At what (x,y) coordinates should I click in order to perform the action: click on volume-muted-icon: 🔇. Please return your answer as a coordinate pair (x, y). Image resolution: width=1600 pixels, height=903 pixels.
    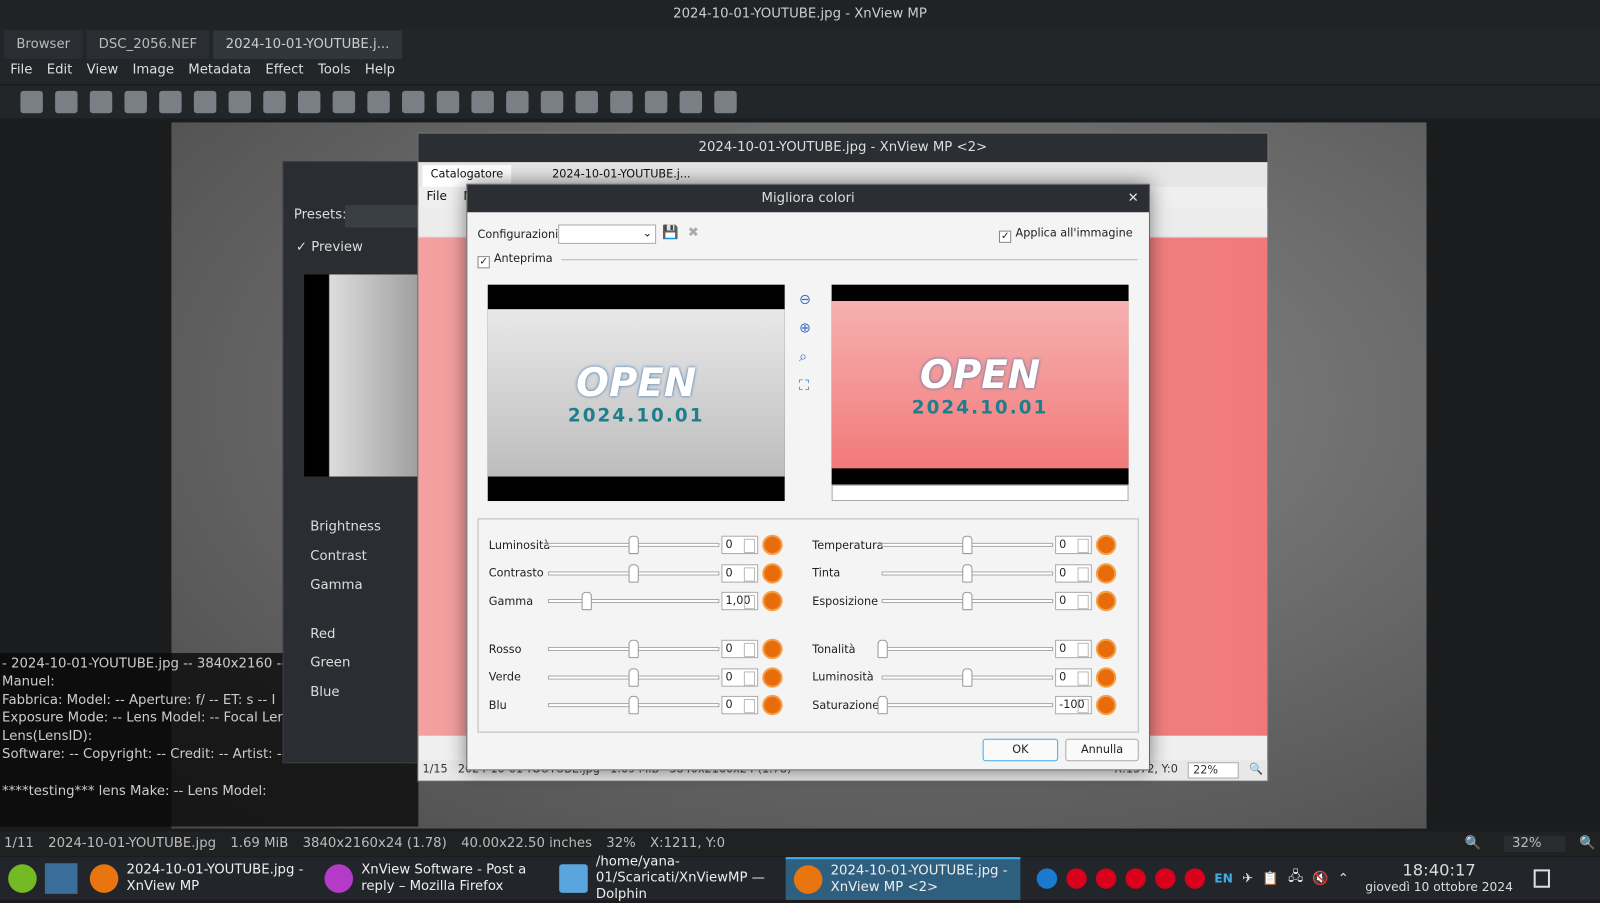
    Looking at the image, I should click on (1320, 878).